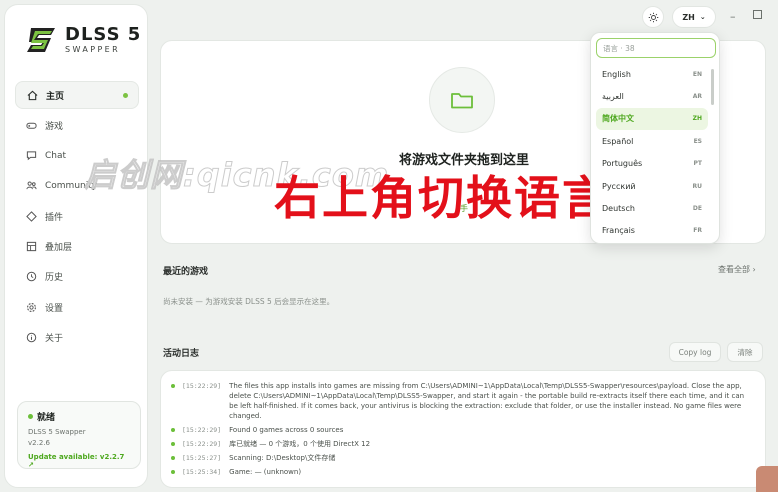 The image size is (778, 492). I want to click on chevron-down-icon: ⌄, so click(702, 17).